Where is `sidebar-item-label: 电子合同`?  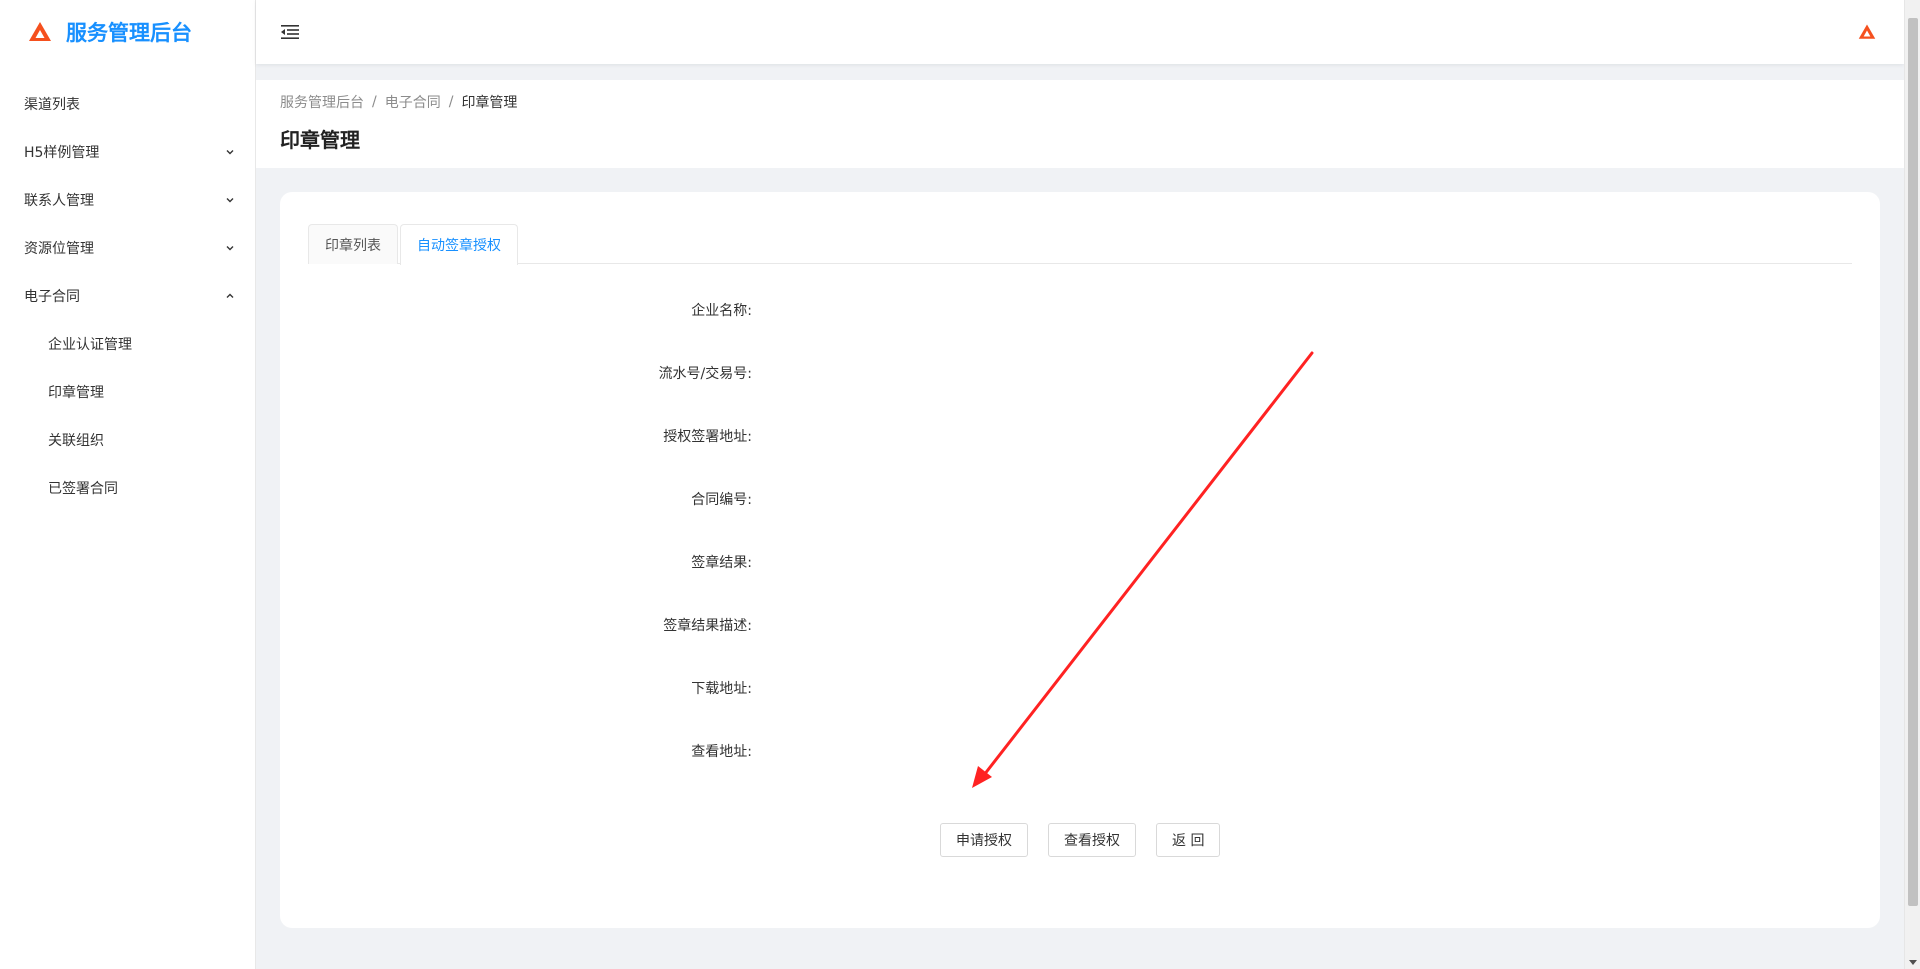
sidebar-item-label: 电子合同 is located at coordinates (52, 297).